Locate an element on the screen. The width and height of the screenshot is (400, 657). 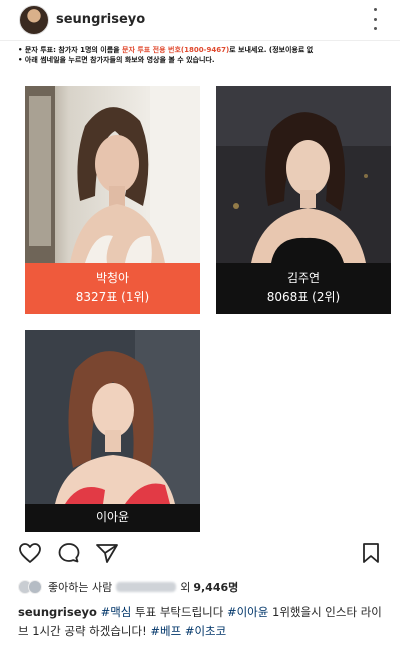
more-icon is located at coordinates (375, 19).